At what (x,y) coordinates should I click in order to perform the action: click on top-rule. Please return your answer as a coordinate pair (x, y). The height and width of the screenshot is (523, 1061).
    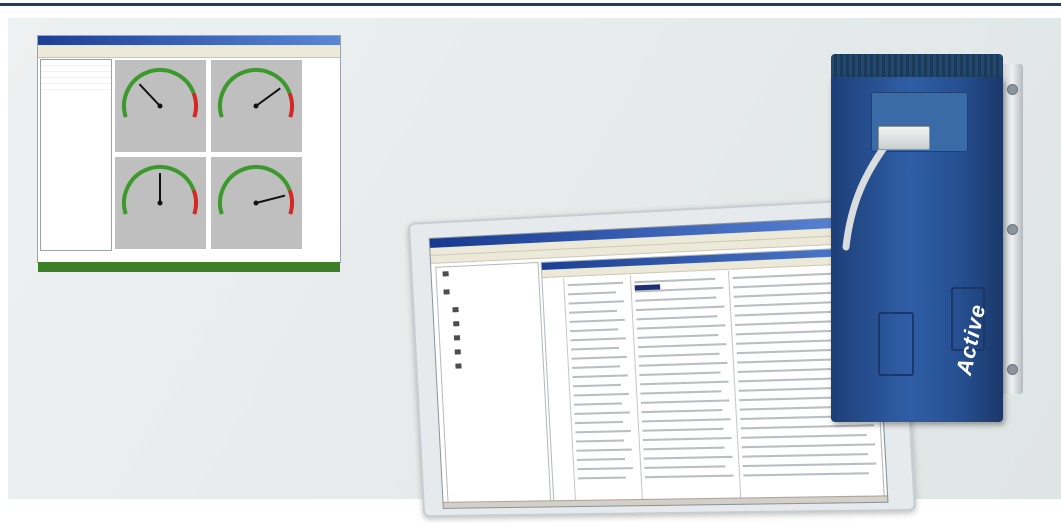
    Looking at the image, I should click on (530, 3).